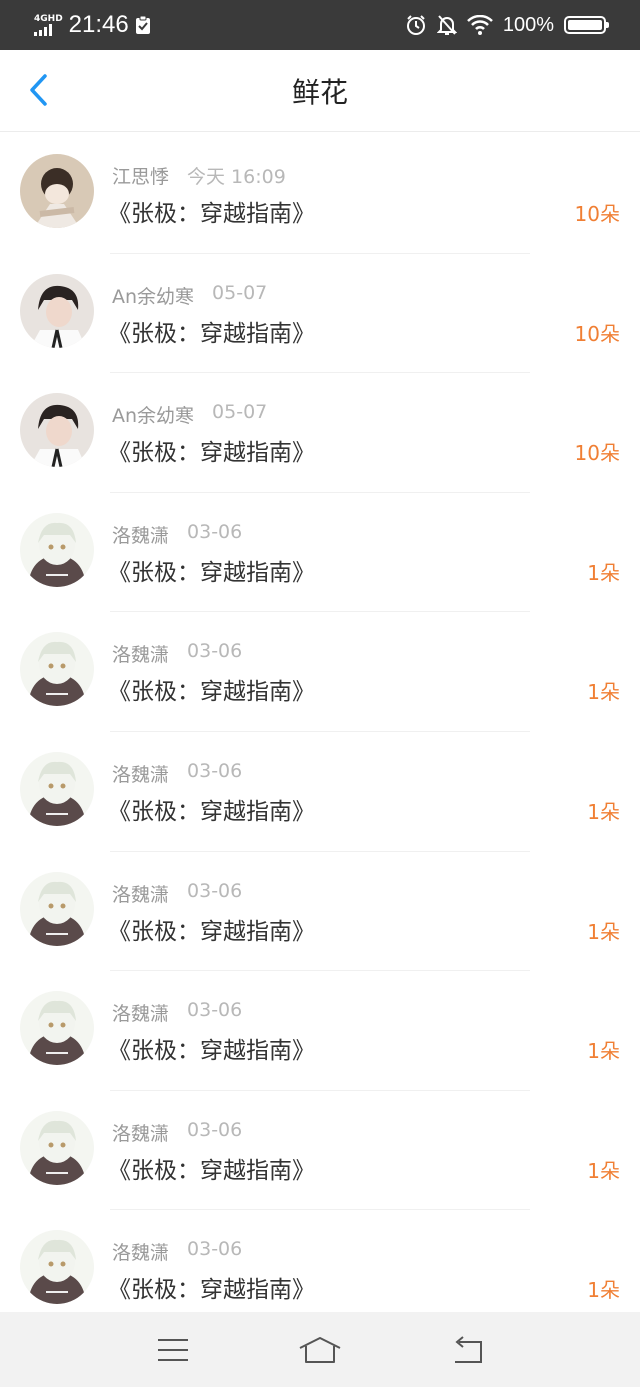 The height and width of the screenshot is (1387, 640). I want to click on network-indicator: 4GHD, so click(48, 25).